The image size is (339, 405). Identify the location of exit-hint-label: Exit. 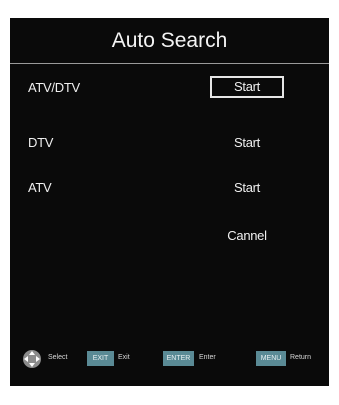
(124, 357).